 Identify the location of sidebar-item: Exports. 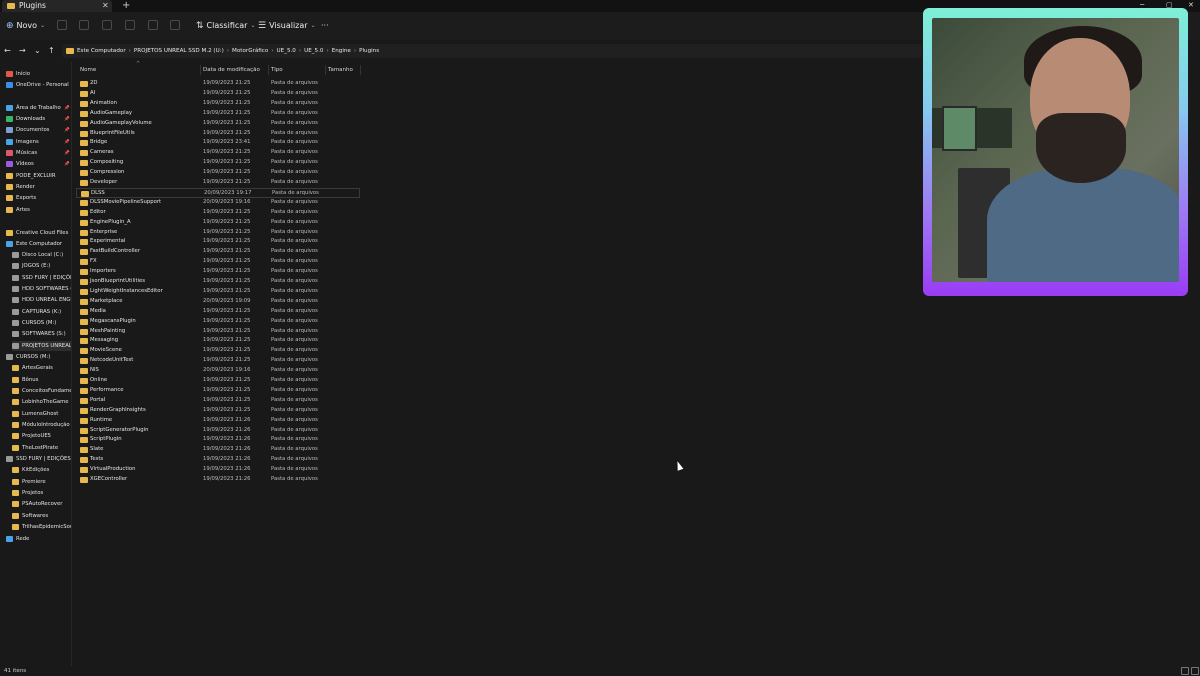
(38, 198).